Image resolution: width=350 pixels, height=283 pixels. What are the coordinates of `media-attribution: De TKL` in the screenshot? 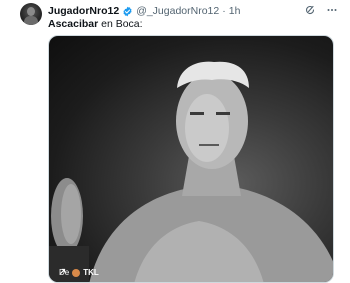 It's located at (80, 272).